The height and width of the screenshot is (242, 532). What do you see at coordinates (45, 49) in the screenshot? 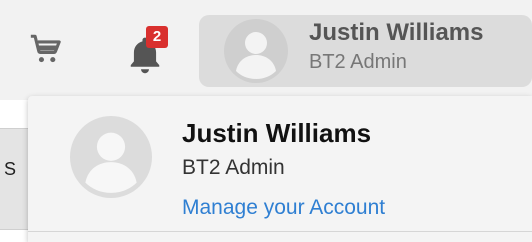
I see `cart-icon` at bounding box center [45, 49].